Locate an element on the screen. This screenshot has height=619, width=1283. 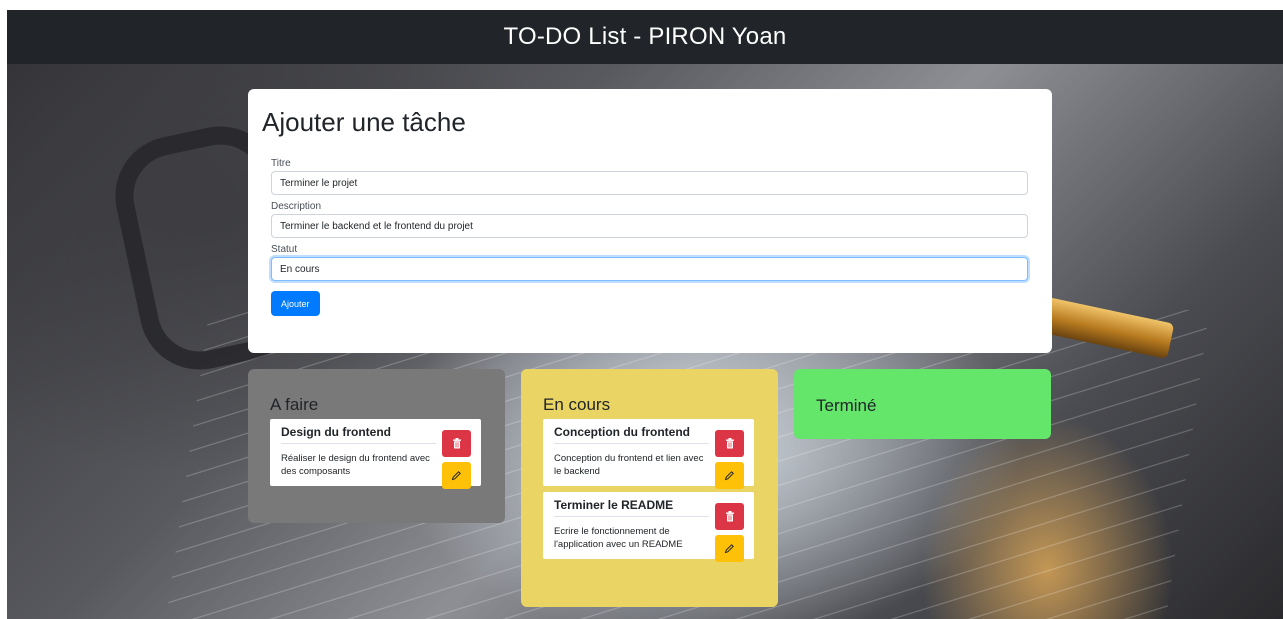
status-field-group: Statut is located at coordinates (654, 262).